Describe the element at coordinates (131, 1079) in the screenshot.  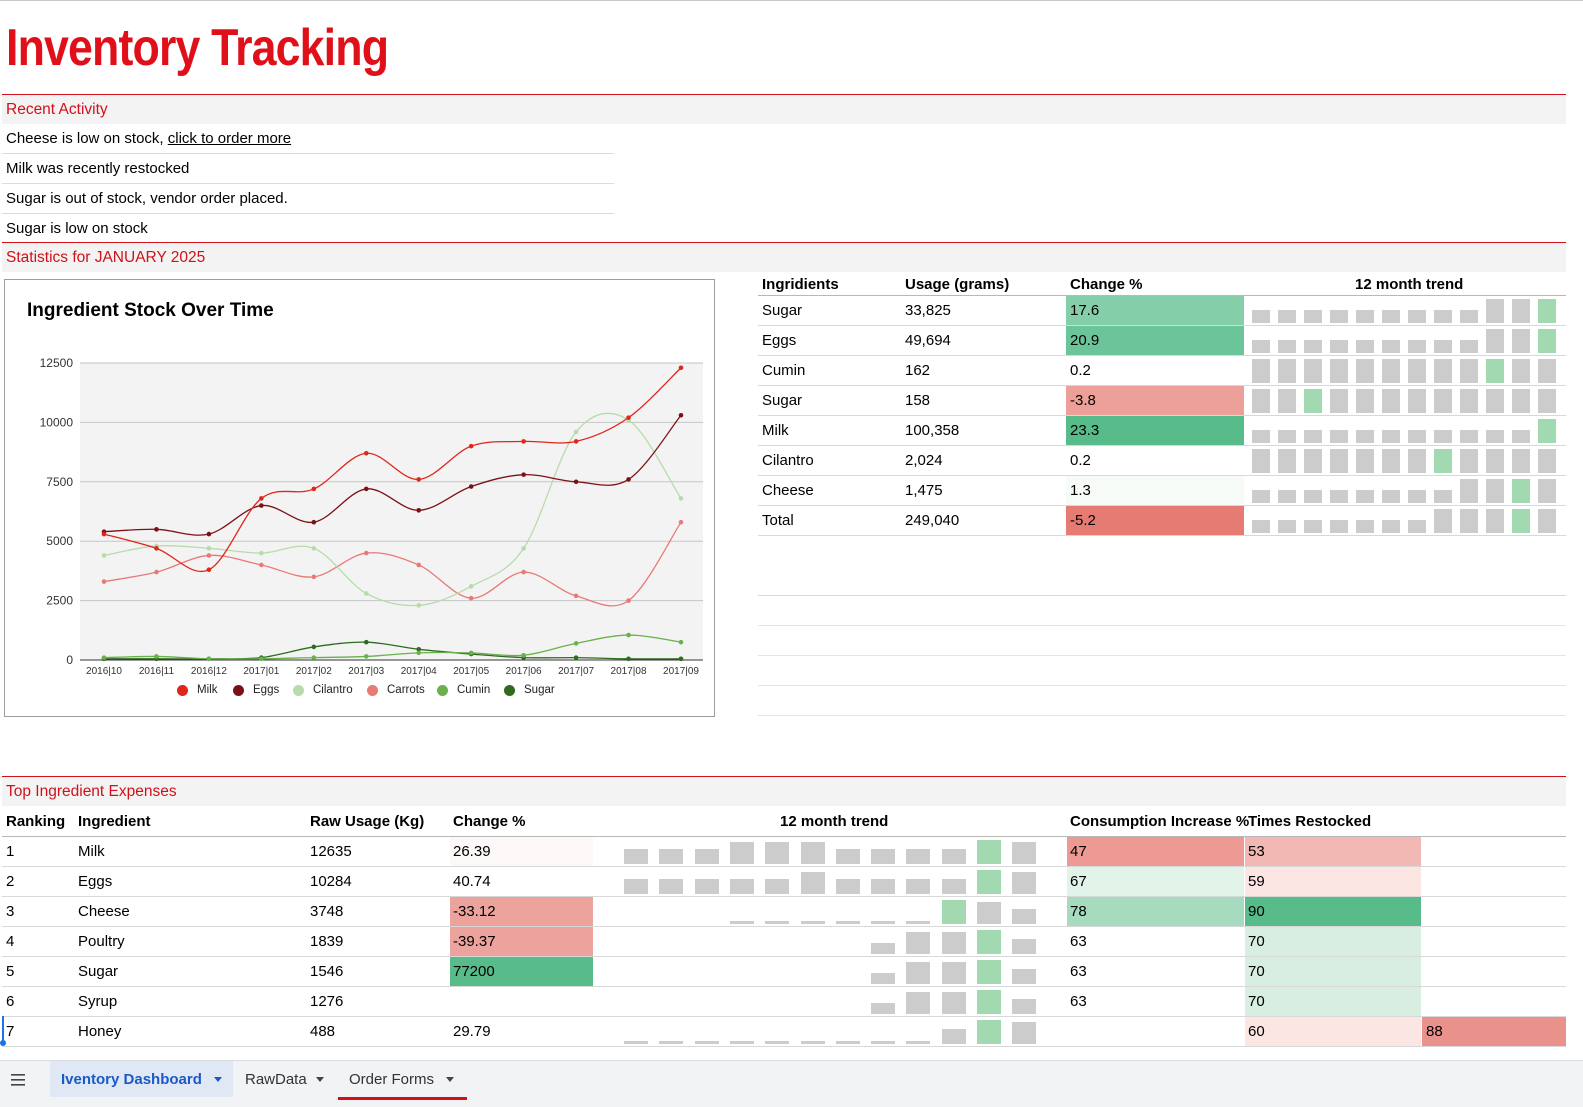
I see `tab-label: Iventory Dashboard` at that location.